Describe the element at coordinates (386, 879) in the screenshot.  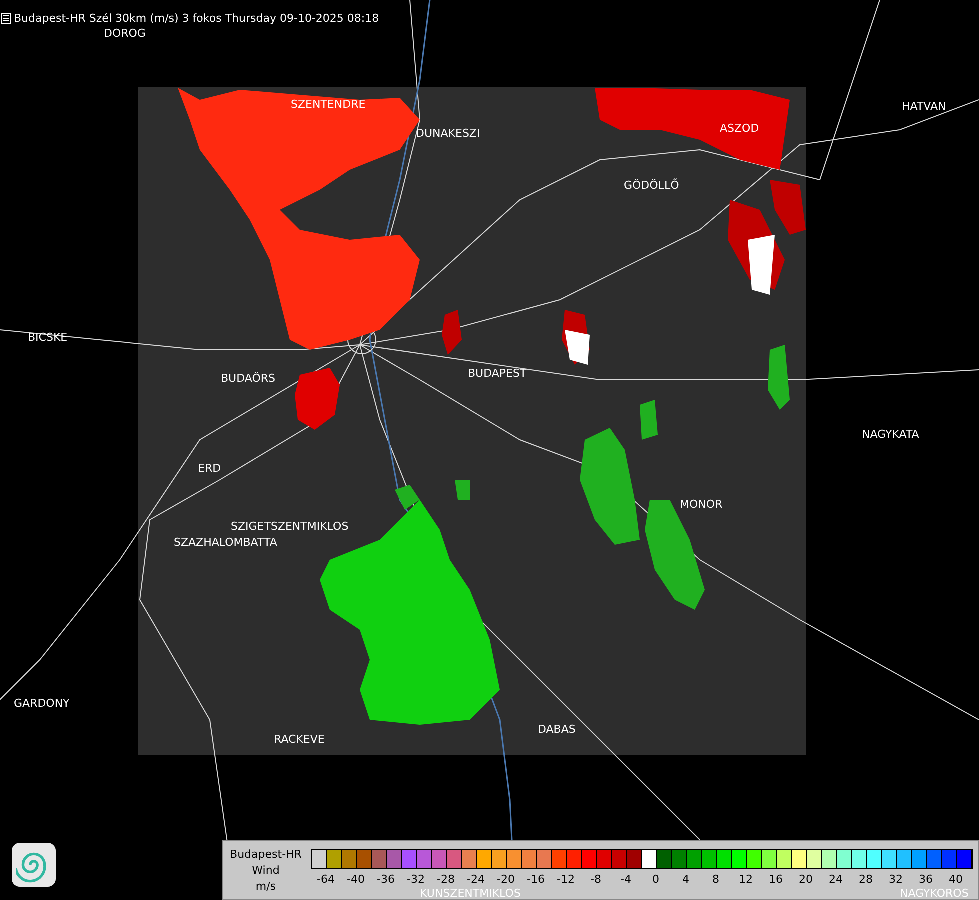
I see `scale-label: -36` at that location.